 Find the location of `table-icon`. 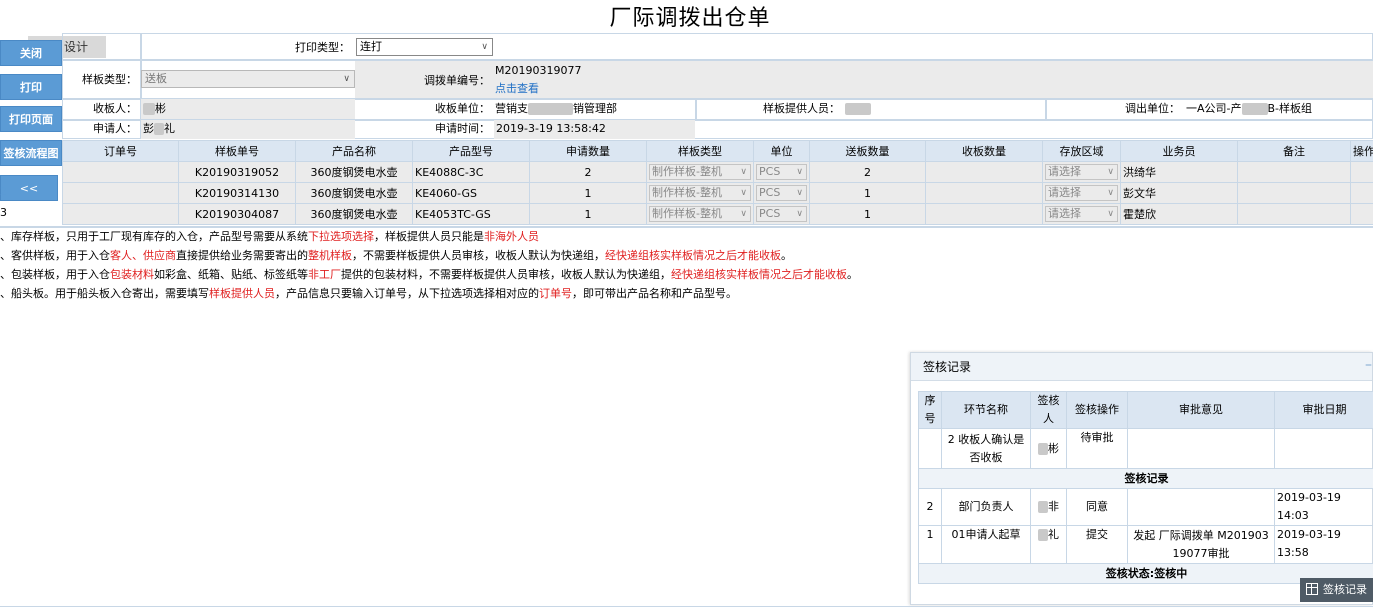

table-icon is located at coordinates (1312, 589).